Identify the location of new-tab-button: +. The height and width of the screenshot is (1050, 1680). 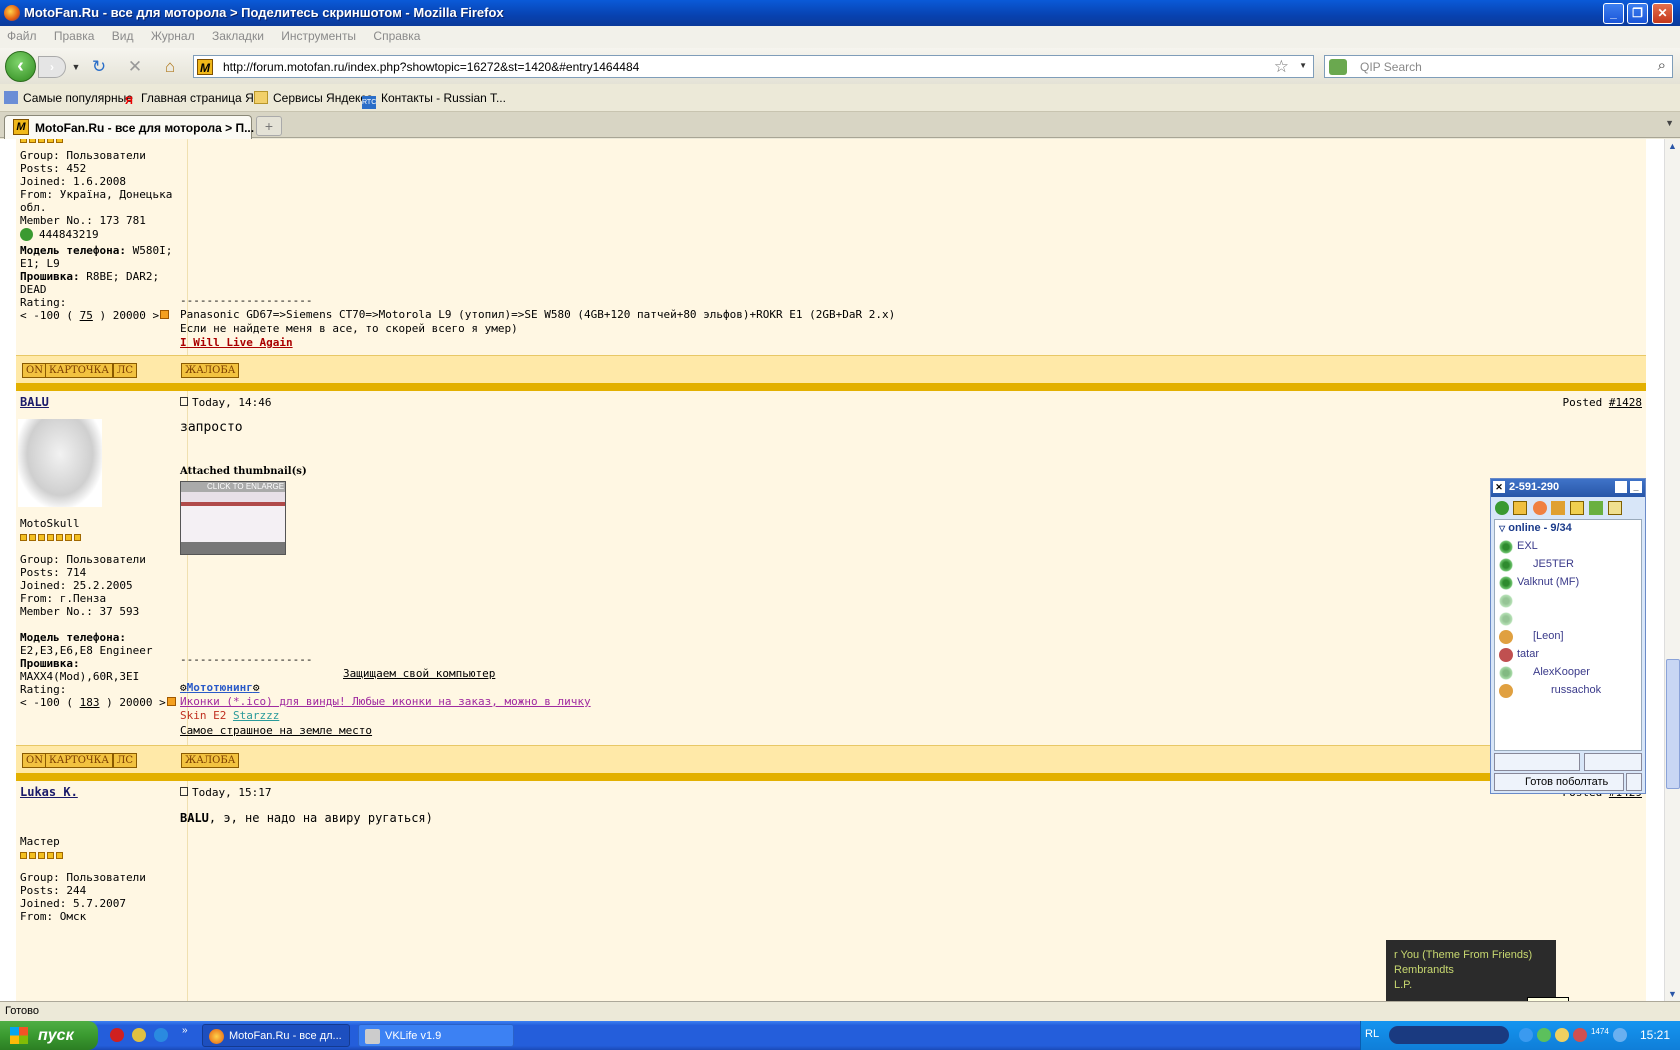
(269, 126).